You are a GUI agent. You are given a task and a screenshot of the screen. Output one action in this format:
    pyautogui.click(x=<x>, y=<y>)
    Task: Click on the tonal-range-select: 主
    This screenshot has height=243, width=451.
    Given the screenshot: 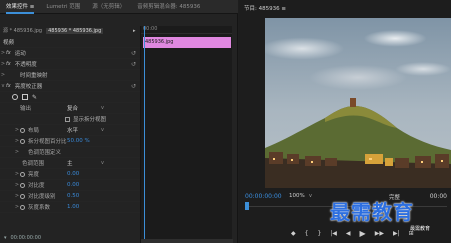 What is the action you would take?
    pyautogui.click(x=70, y=163)
    